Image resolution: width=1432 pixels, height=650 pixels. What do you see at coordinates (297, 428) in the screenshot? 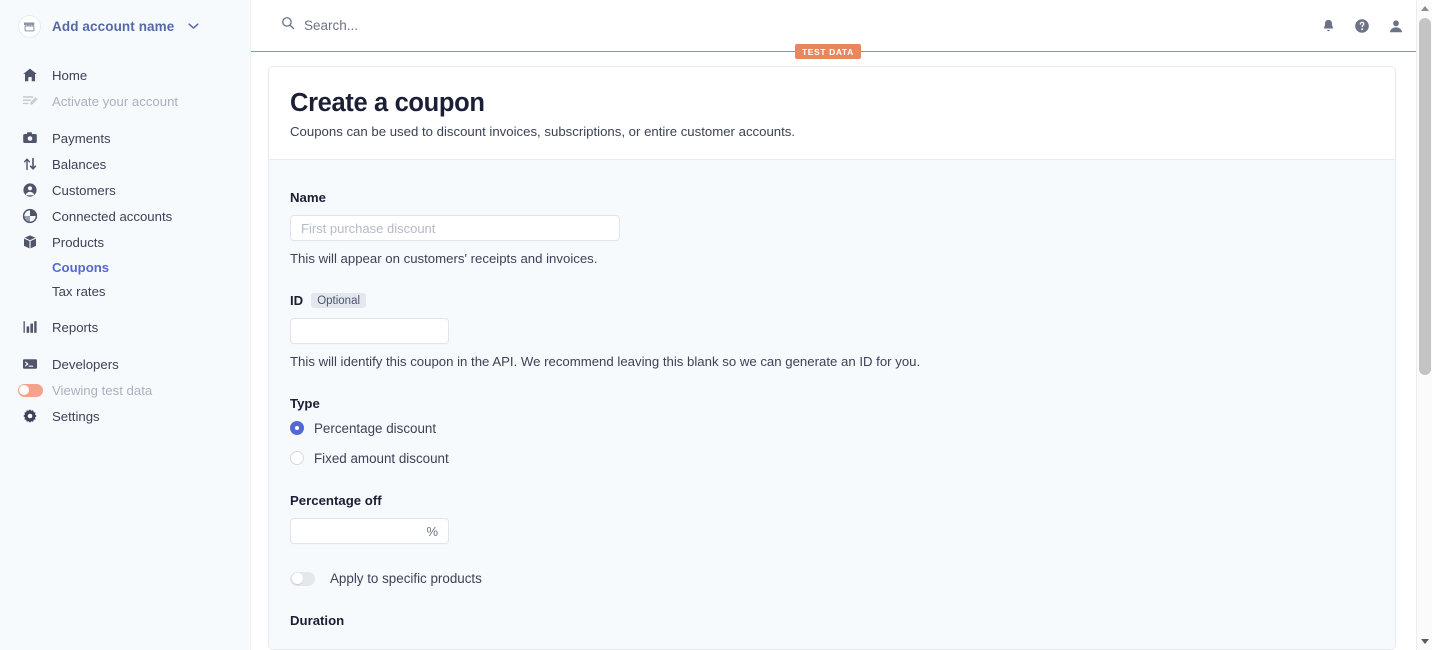
I see `radio-percentage-discount-indicator` at bounding box center [297, 428].